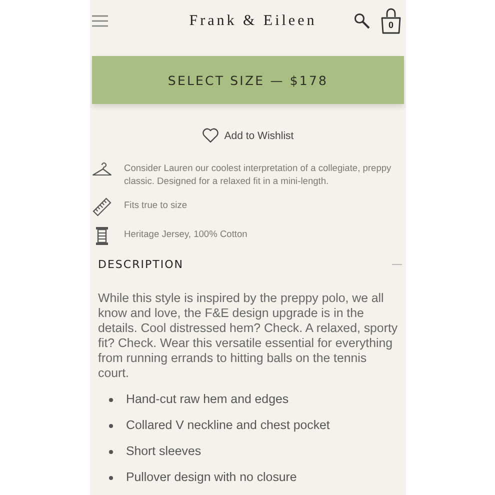 Image resolution: width=495 pixels, height=495 pixels. I want to click on wishlist-button: Add to Wishlist, so click(248, 135).